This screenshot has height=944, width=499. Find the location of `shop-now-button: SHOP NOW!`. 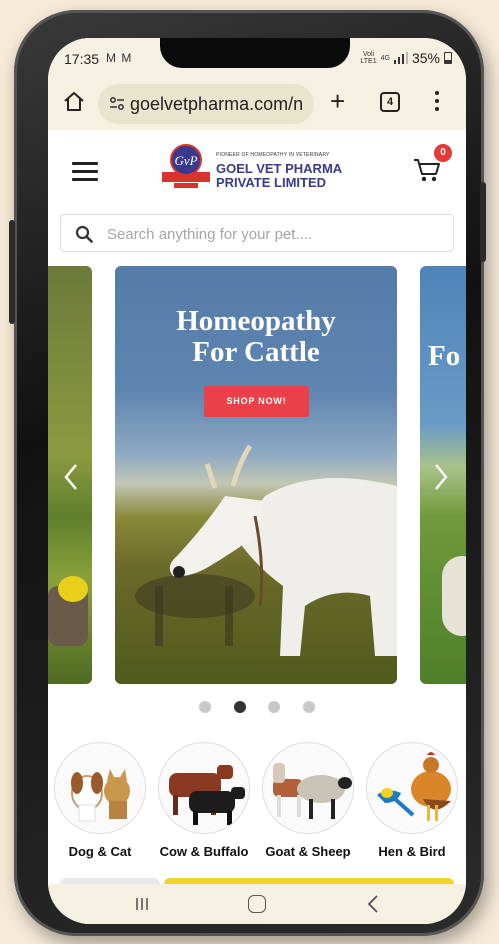

shop-now-button: SHOP NOW! is located at coordinates (256, 401).